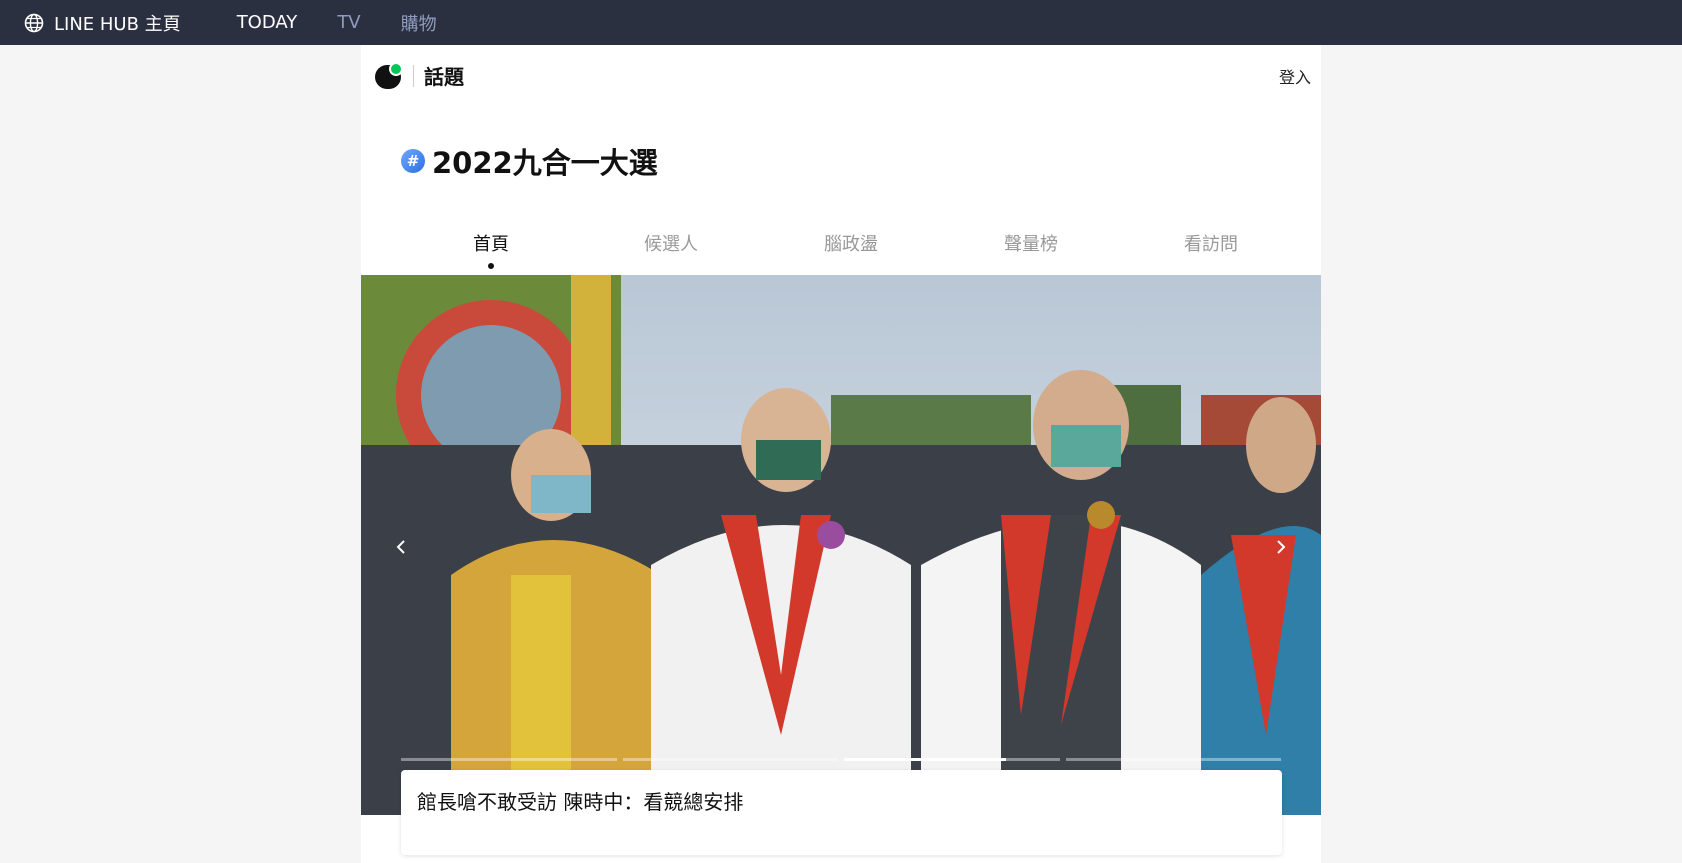 The height and width of the screenshot is (863, 1682). What do you see at coordinates (413, 161) in the screenshot?
I see `hashtag-icon: #` at bounding box center [413, 161].